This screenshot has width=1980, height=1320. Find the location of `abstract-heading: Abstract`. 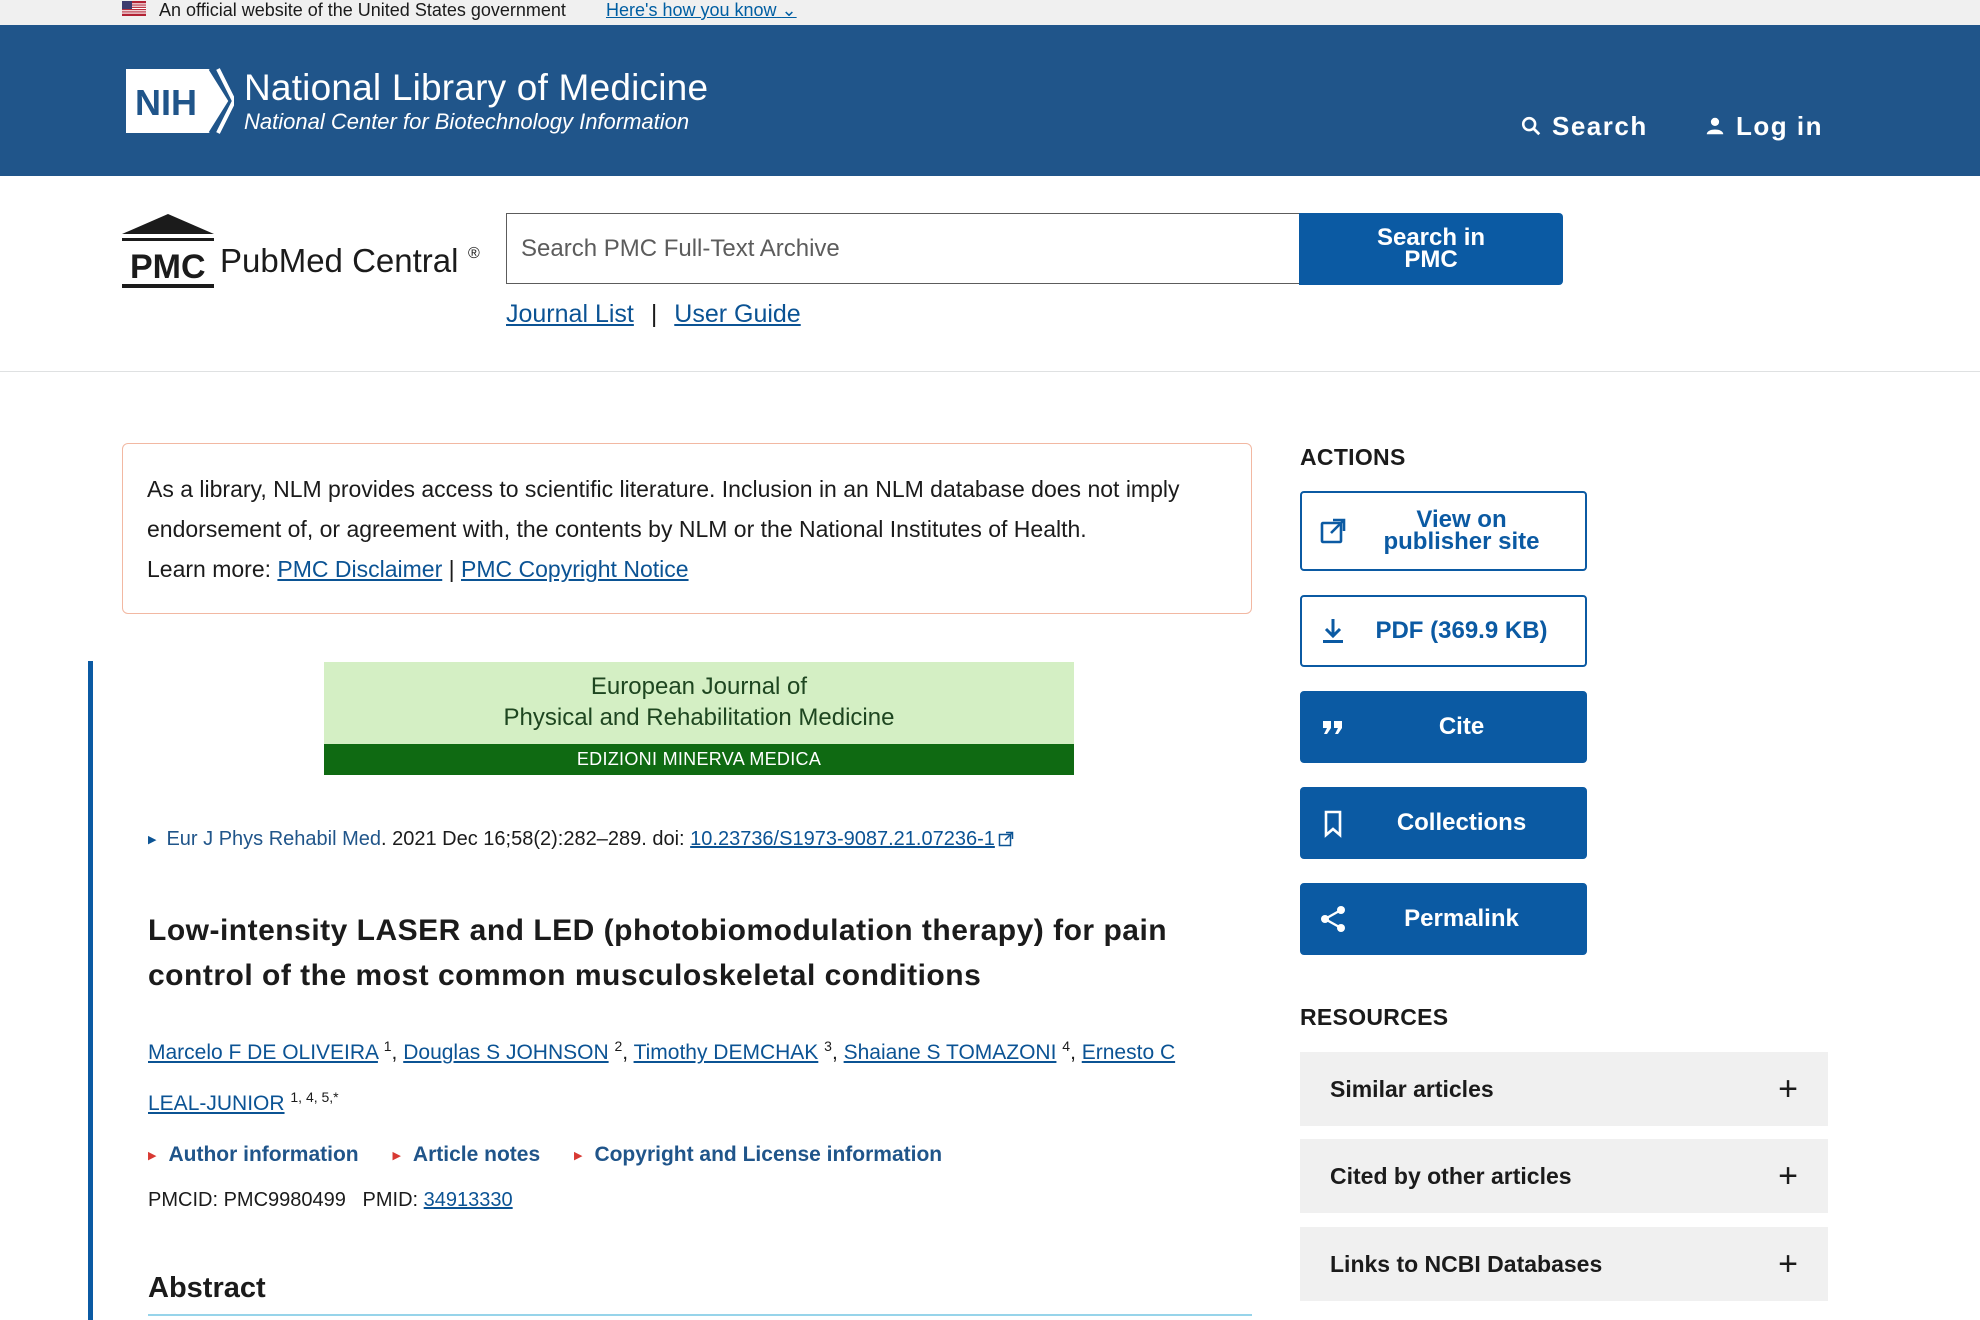

abstract-heading: Abstract is located at coordinates (207, 1288).